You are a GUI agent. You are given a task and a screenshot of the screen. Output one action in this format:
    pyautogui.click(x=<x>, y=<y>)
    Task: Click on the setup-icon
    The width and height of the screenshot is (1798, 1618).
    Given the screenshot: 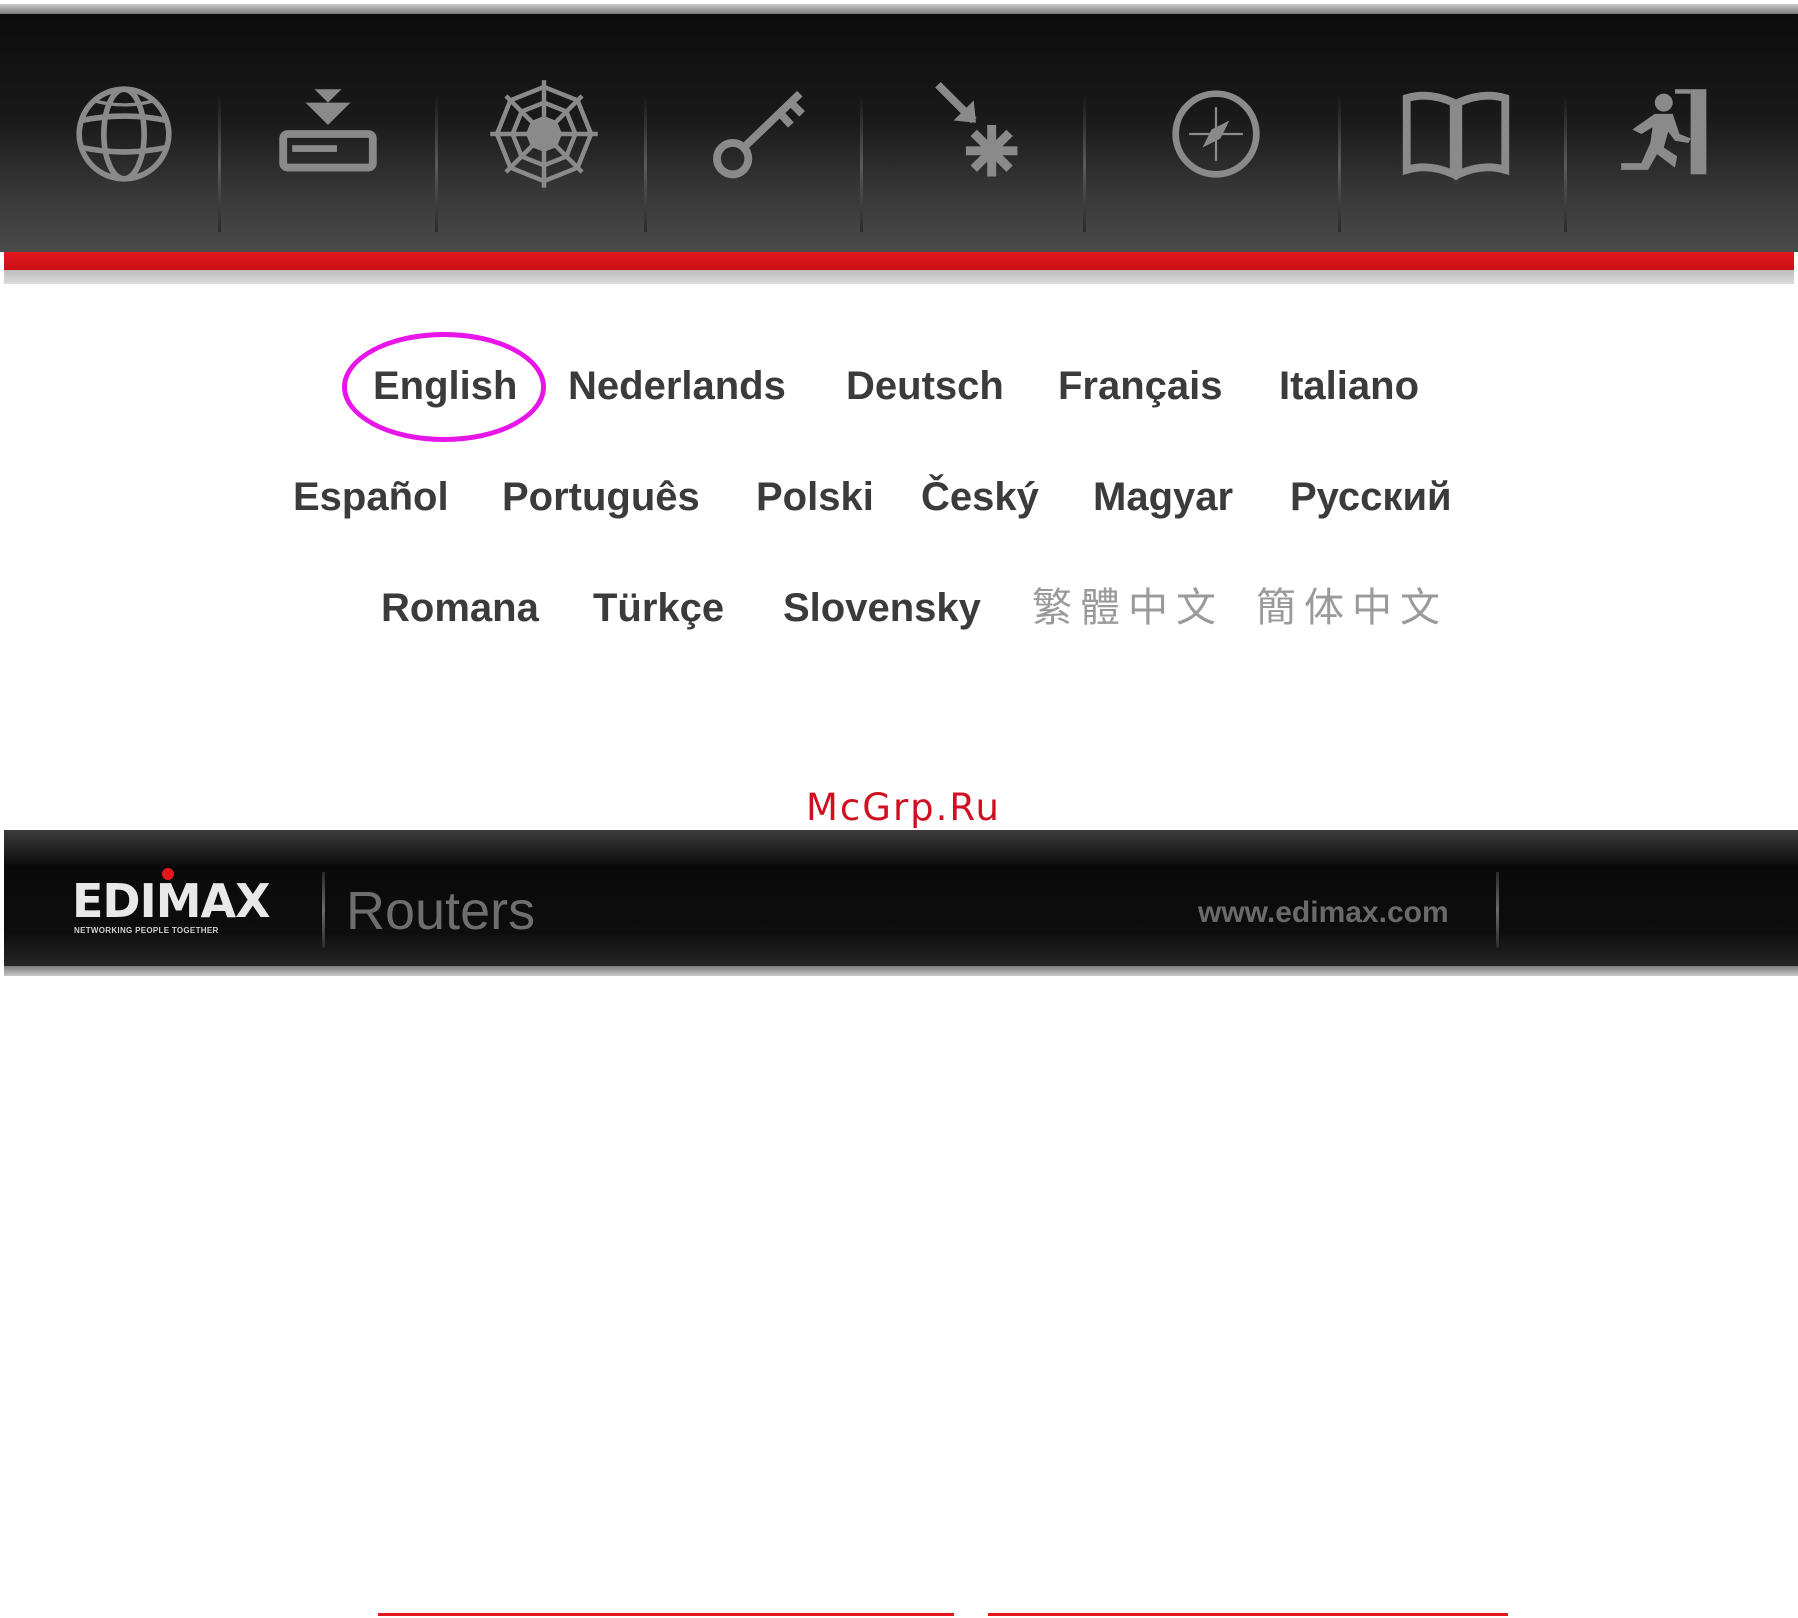 What is the action you would take?
    pyautogui.click(x=976, y=134)
    